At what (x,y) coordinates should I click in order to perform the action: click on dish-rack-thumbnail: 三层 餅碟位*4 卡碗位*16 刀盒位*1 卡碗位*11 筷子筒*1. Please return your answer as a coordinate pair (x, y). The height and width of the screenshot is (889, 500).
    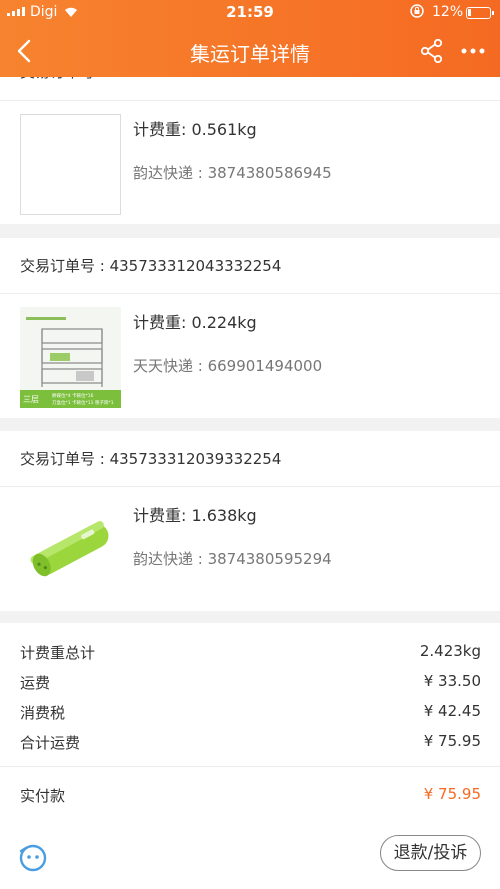
    Looking at the image, I should click on (70, 357).